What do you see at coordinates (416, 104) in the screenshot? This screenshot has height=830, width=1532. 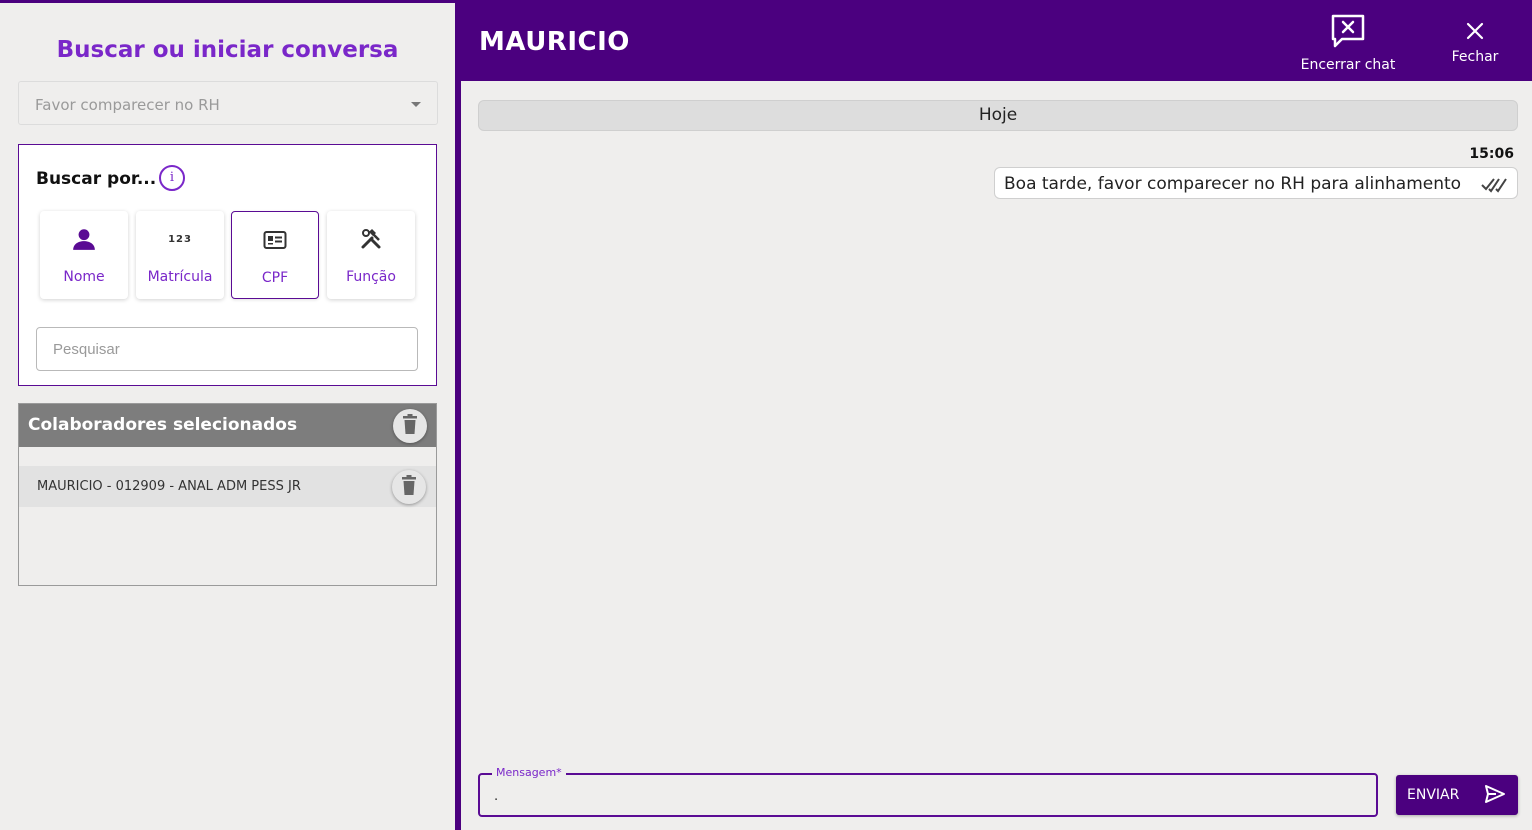 I see `chevron-down-icon` at bounding box center [416, 104].